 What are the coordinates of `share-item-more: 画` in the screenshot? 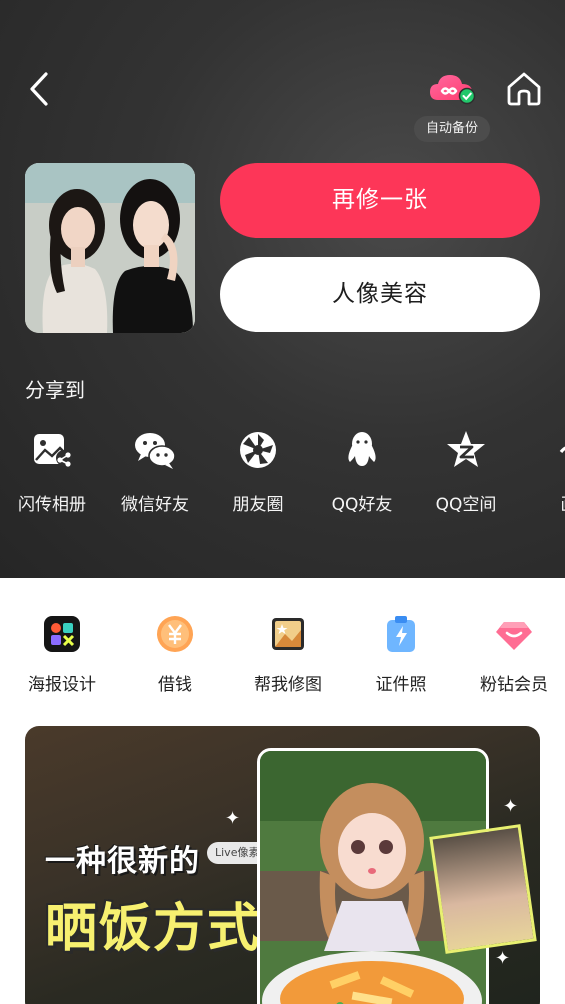 It's located at (541, 471).